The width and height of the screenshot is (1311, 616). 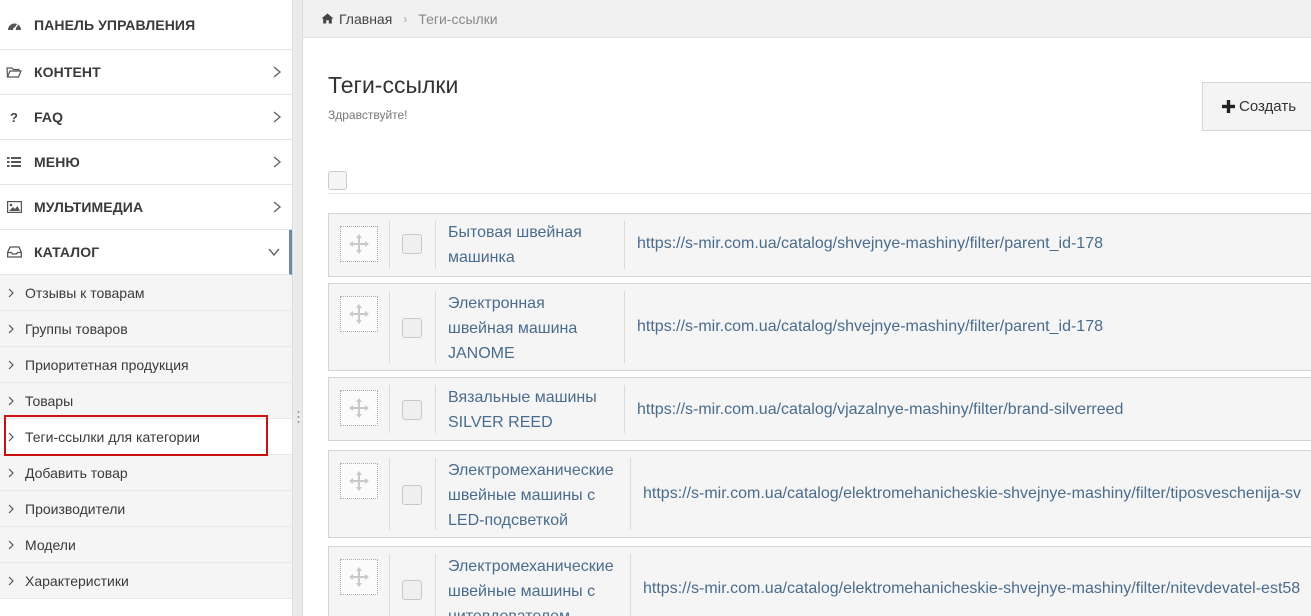 I want to click on plus-icon, so click(x=1228, y=106).